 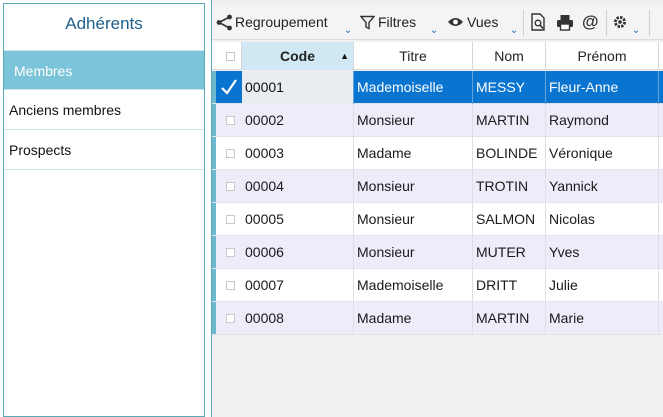 I want to click on table-row: 00005 Monsieur SALMON Nicolas, so click(x=437, y=219).